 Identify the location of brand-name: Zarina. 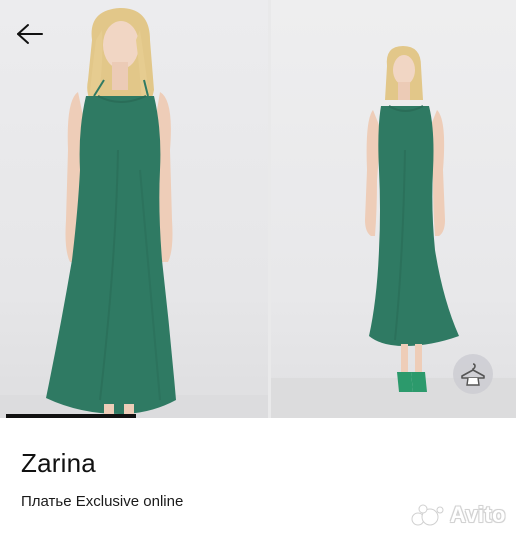
(58, 463).